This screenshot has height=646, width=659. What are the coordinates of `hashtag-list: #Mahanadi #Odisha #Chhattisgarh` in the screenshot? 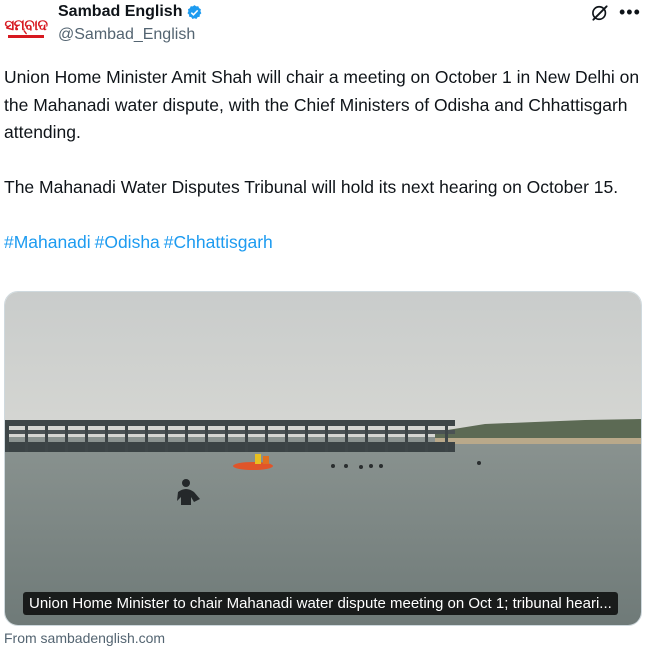 It's located at (326, 243).